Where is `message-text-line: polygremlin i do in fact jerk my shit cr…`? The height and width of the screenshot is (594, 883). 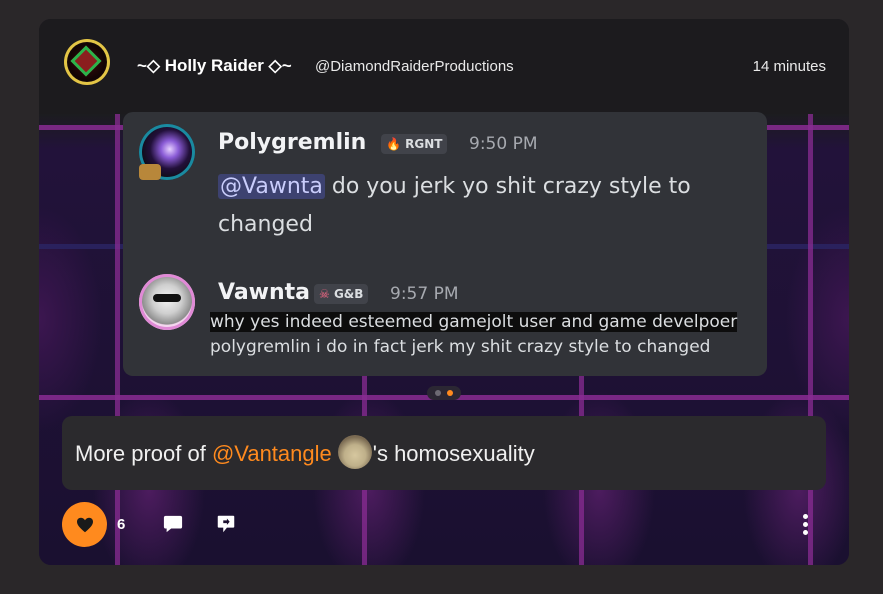
message-text-line: polygremlin i do in fact jerk my shit cr… is located at coordinates (460, 347).